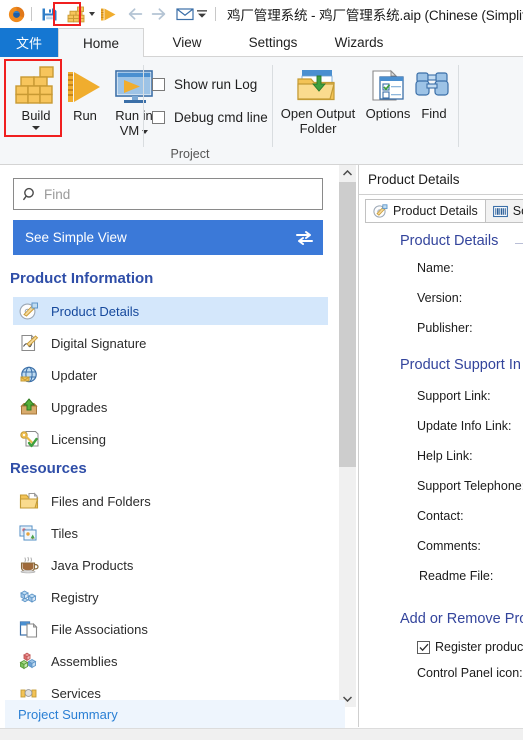  I want to click on sidebar-item-file-associations: File Associations, so click(170, 629).